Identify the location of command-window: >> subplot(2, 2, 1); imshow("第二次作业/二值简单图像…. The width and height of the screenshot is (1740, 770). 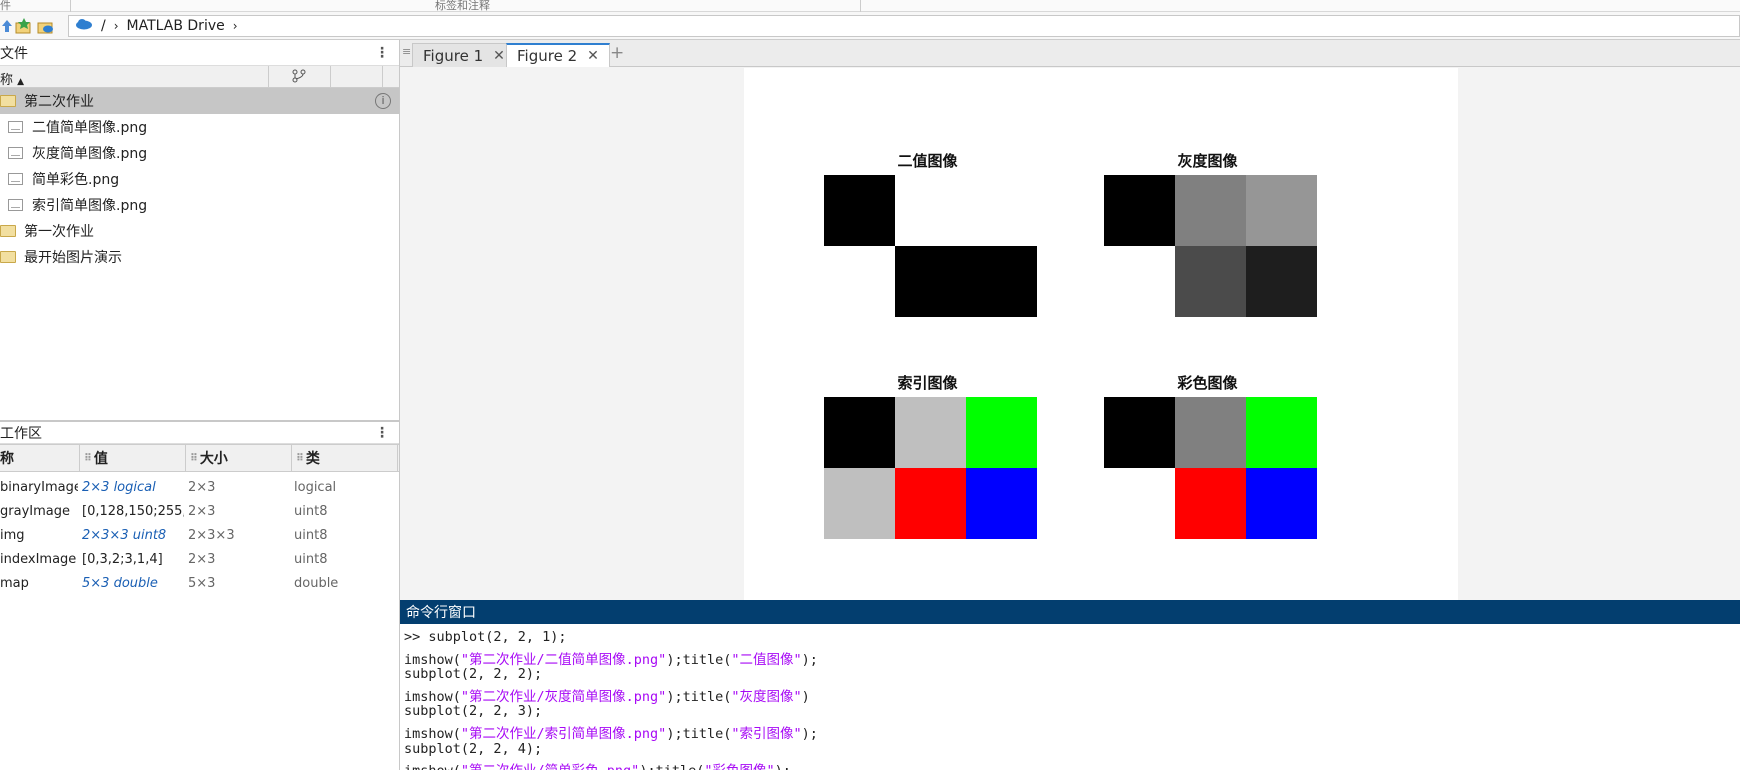
(1070, 697).